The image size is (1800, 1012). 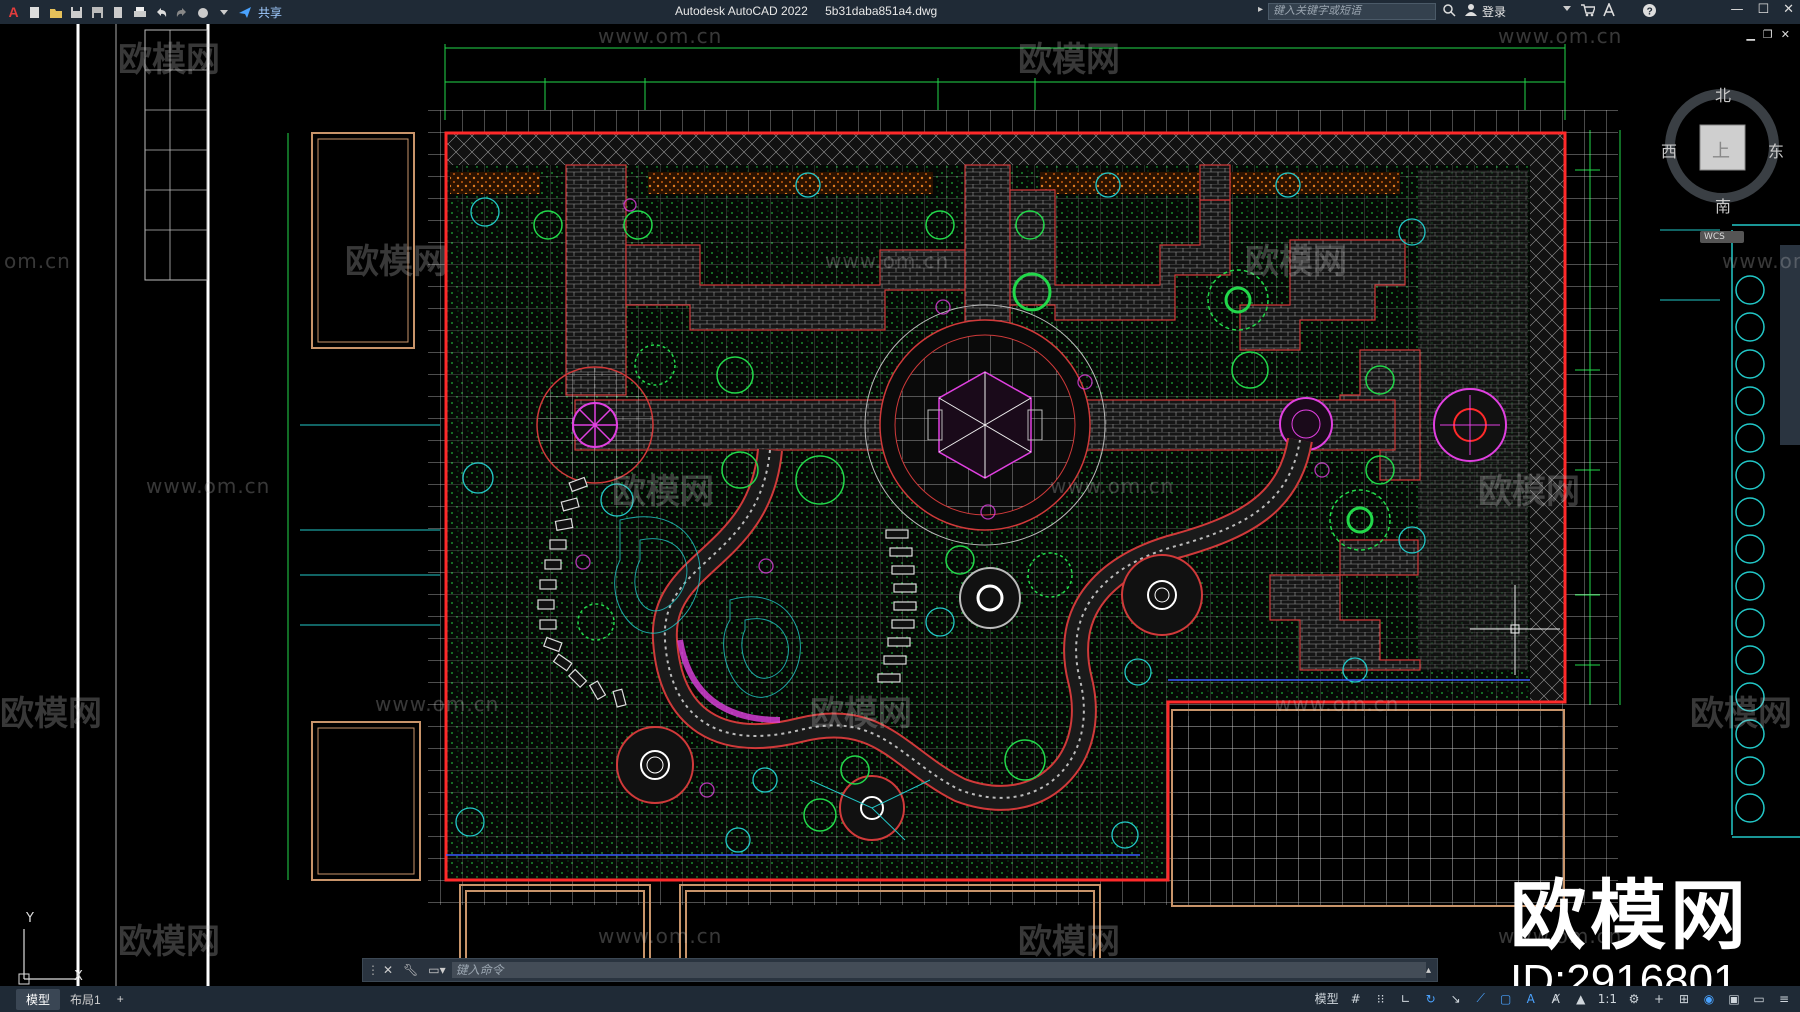 I want to click on object-snap-icon: ▢, so click(x=1506, y=999).